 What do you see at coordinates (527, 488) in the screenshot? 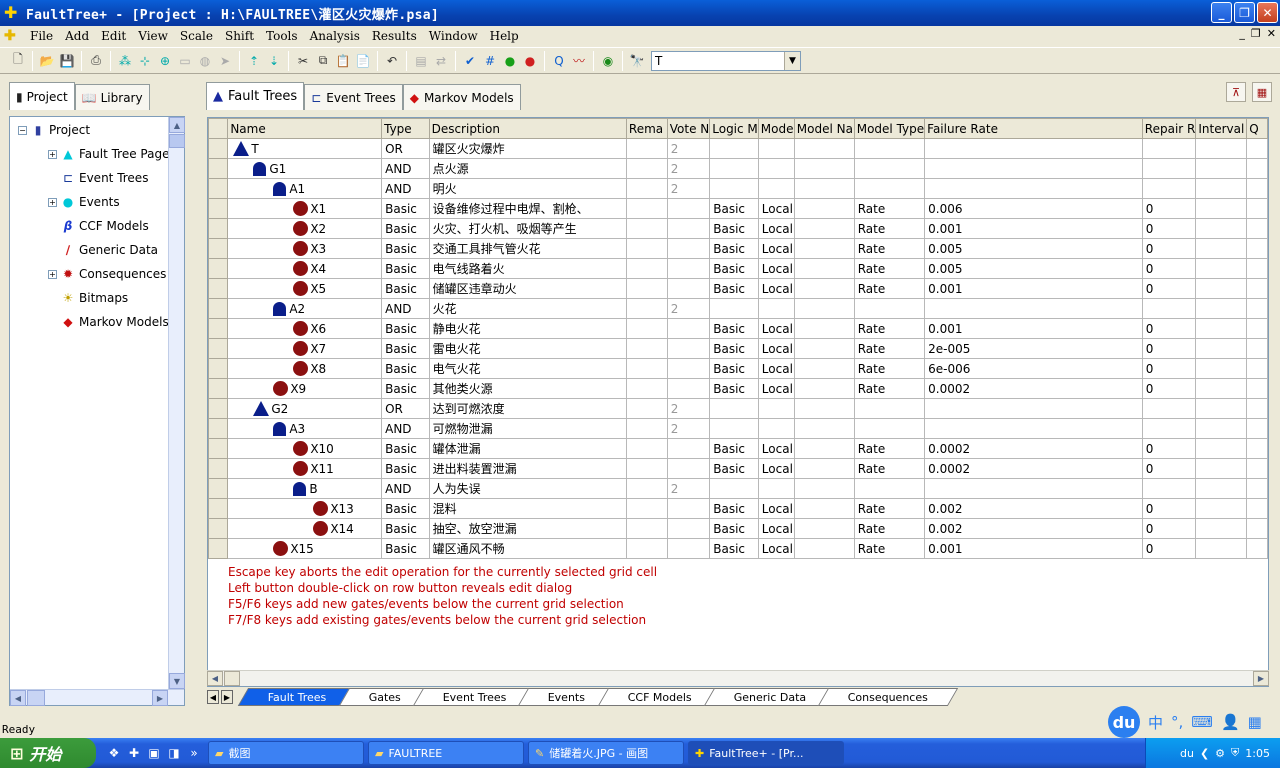
I see `cell-description: 人为失误` at bounding box center [527, 488].